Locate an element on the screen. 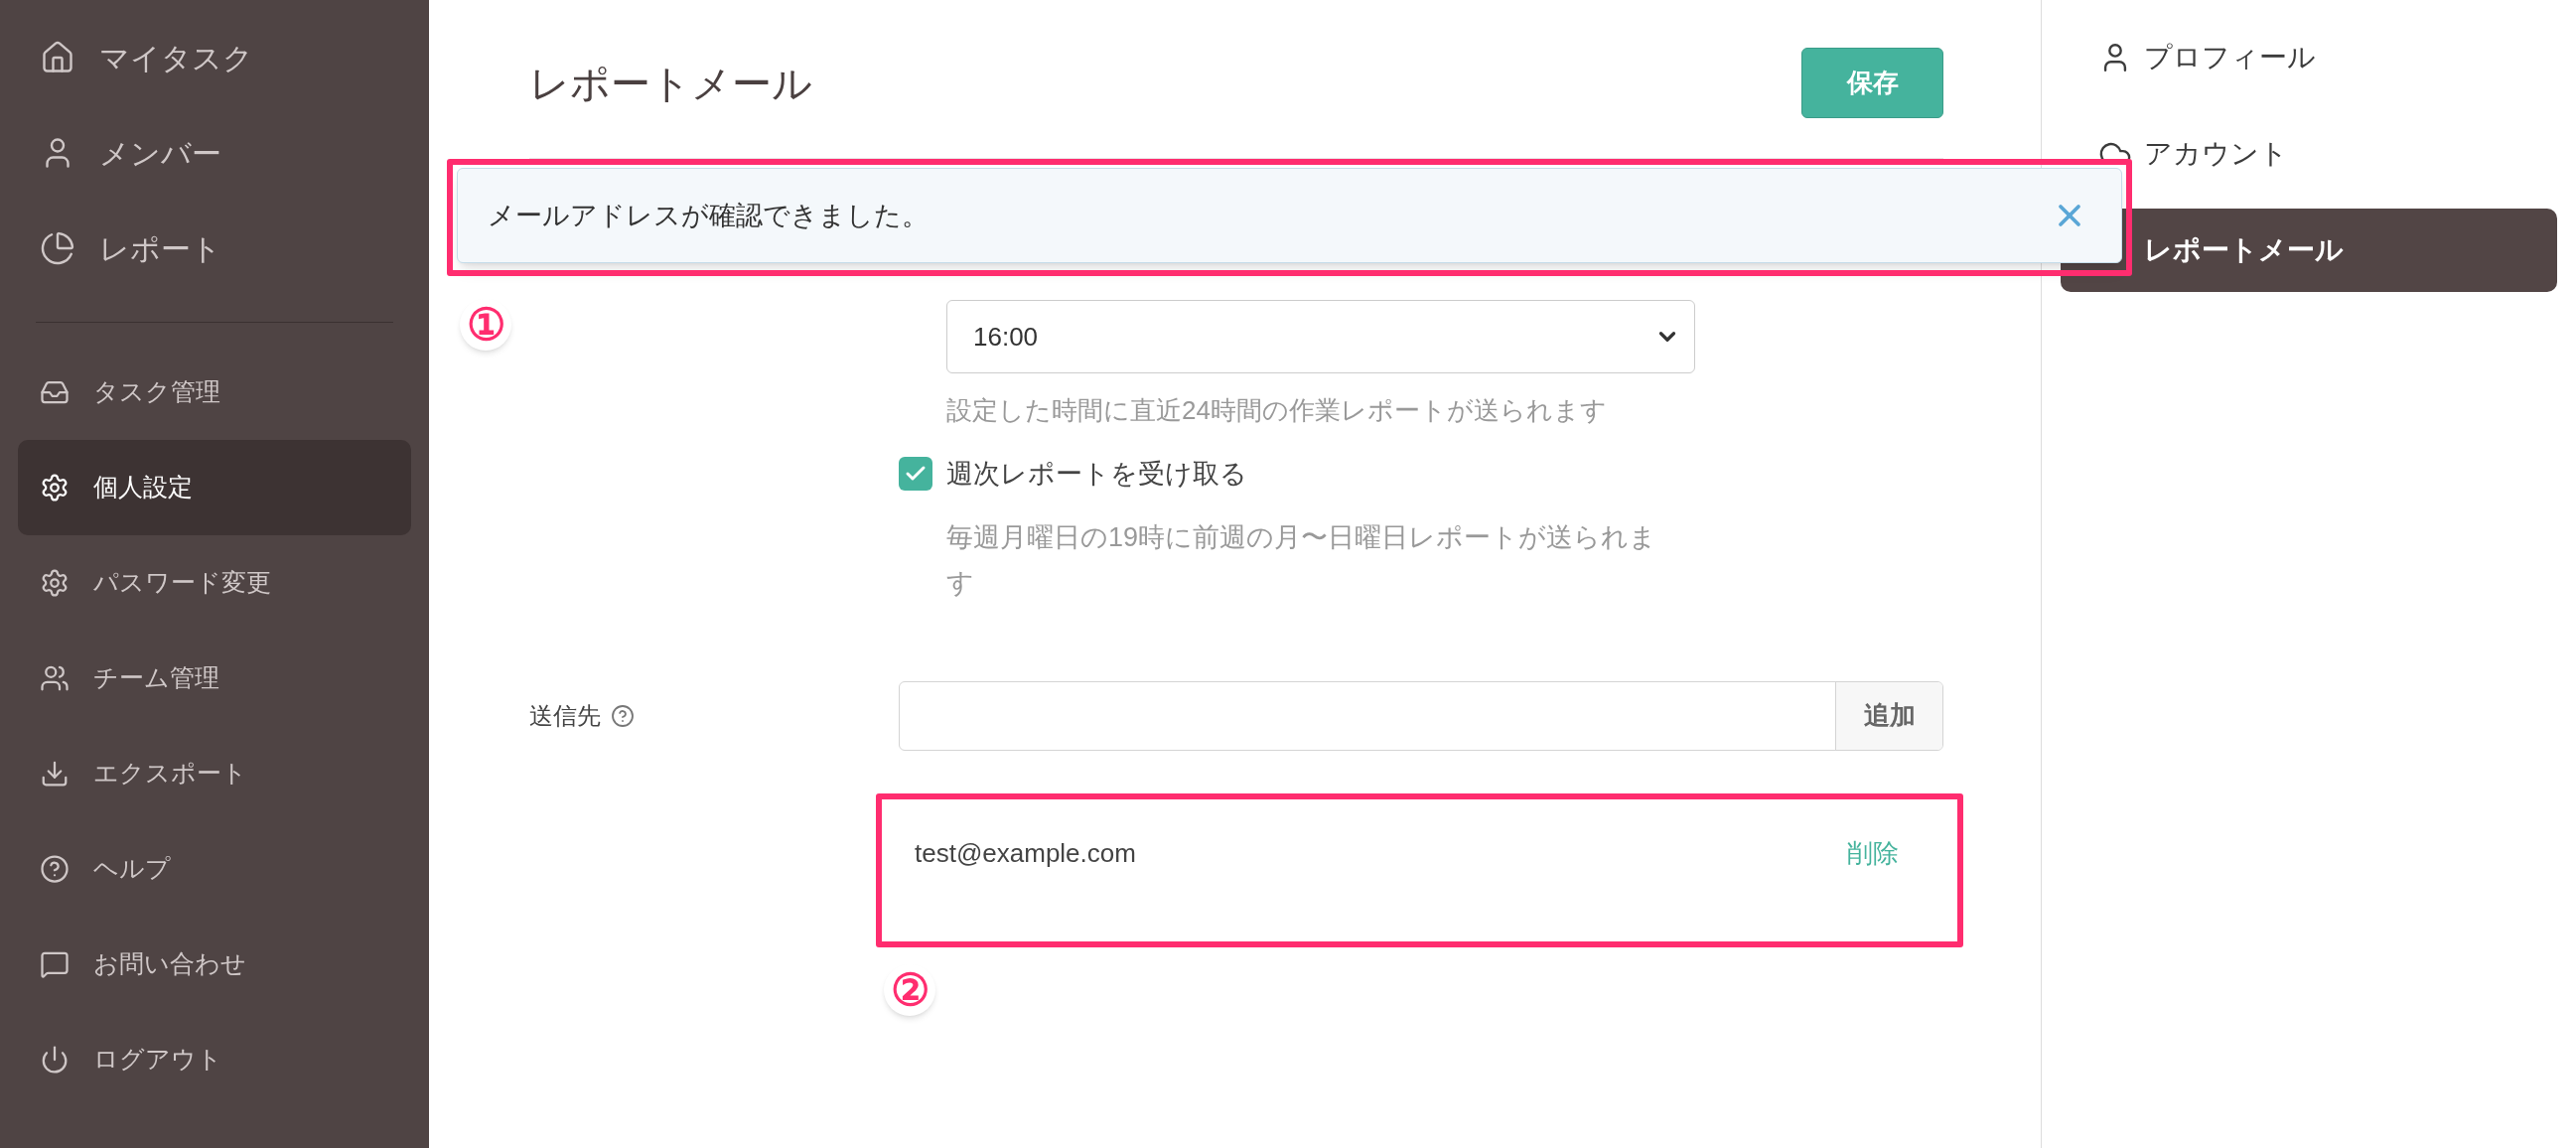 This screenshot has width=2576, height=1148. nav-item: パスワード変更 is located at coordinates (215, 583).